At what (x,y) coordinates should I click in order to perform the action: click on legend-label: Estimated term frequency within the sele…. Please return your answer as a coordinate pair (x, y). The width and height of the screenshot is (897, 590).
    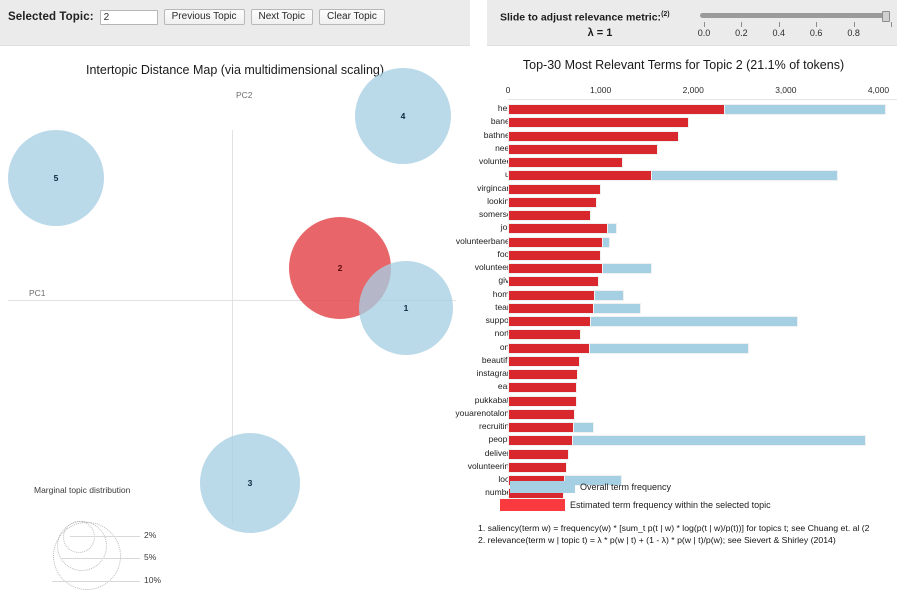
    Looking at the image, I should click on (670, 505).